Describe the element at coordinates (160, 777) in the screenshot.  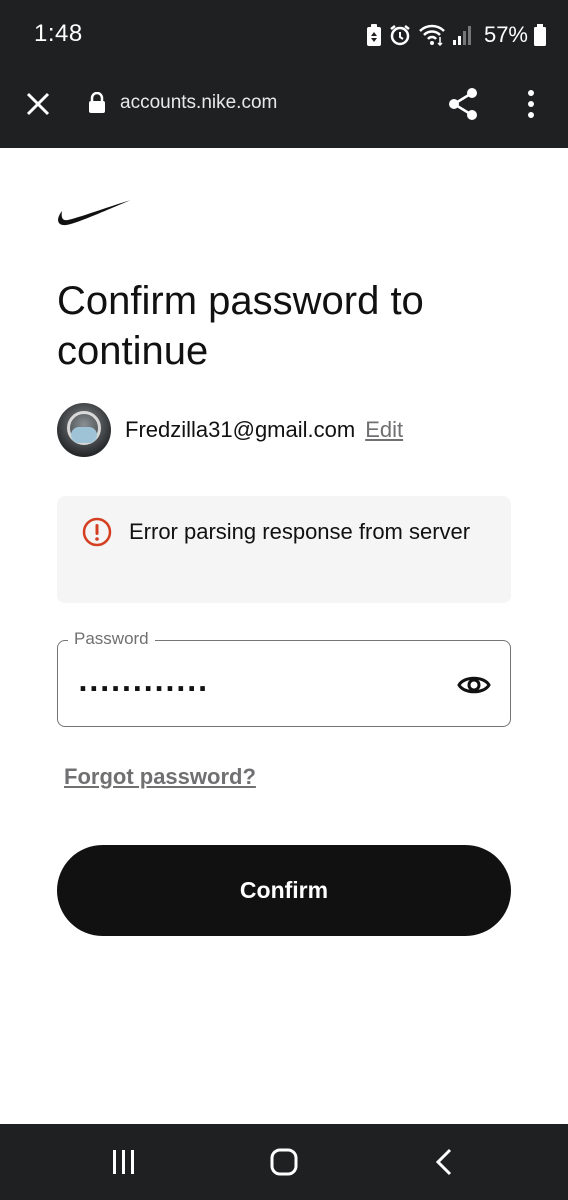
I see `forgot-password-link: Forgot password?` at that location.